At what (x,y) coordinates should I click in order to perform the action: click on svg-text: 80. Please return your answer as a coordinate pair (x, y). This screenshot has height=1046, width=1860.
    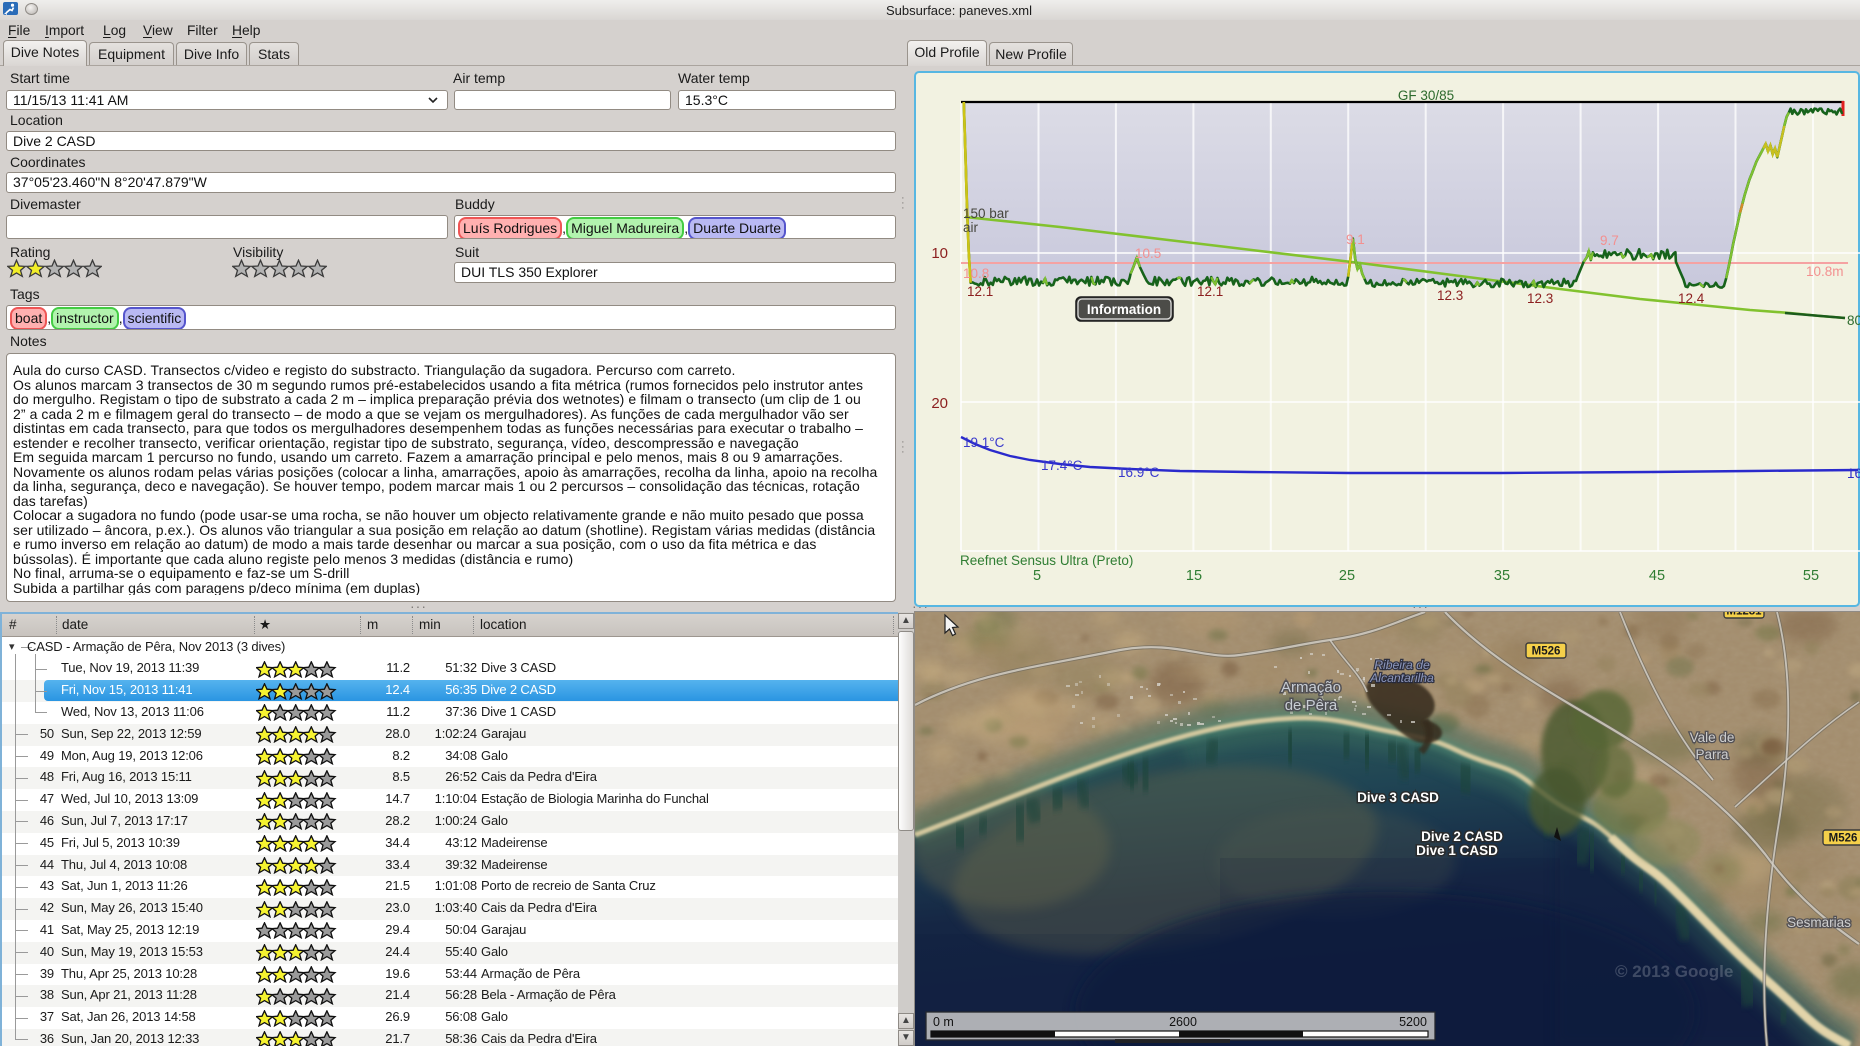
    Looking at the image, I should click on (1853, 320).